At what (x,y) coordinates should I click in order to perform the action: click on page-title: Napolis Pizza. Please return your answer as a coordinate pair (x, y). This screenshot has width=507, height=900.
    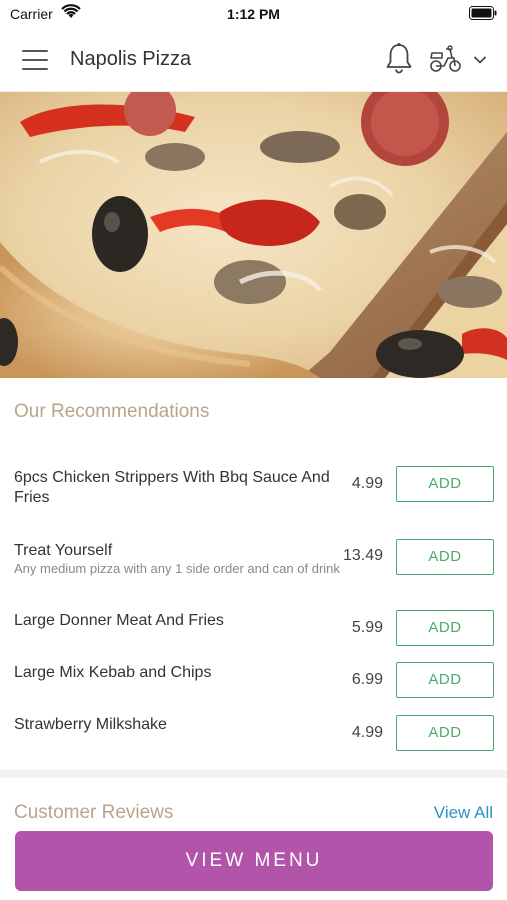
    Looking at the image, I should click on (131, 59).